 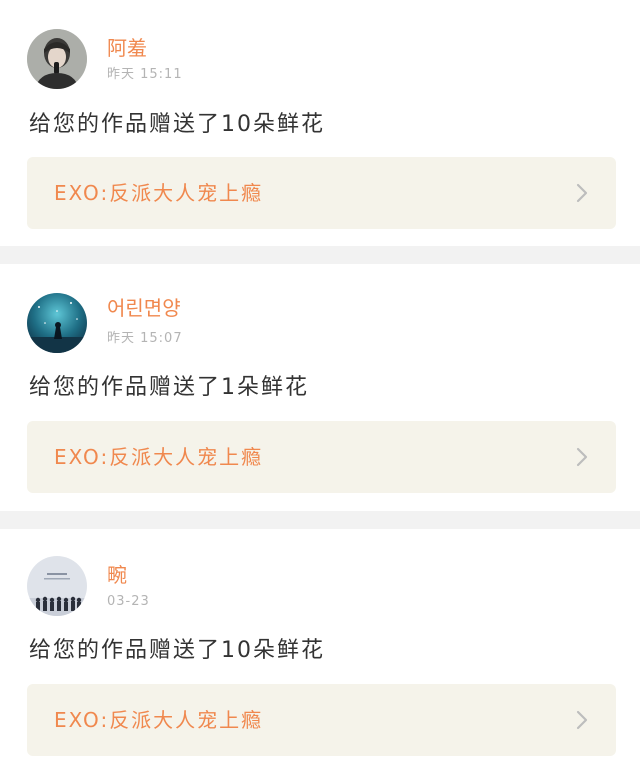 What do you see at coordinates (117, 575) in the screenshot?
I see `username: 畹` at bounding box center [117, 575].